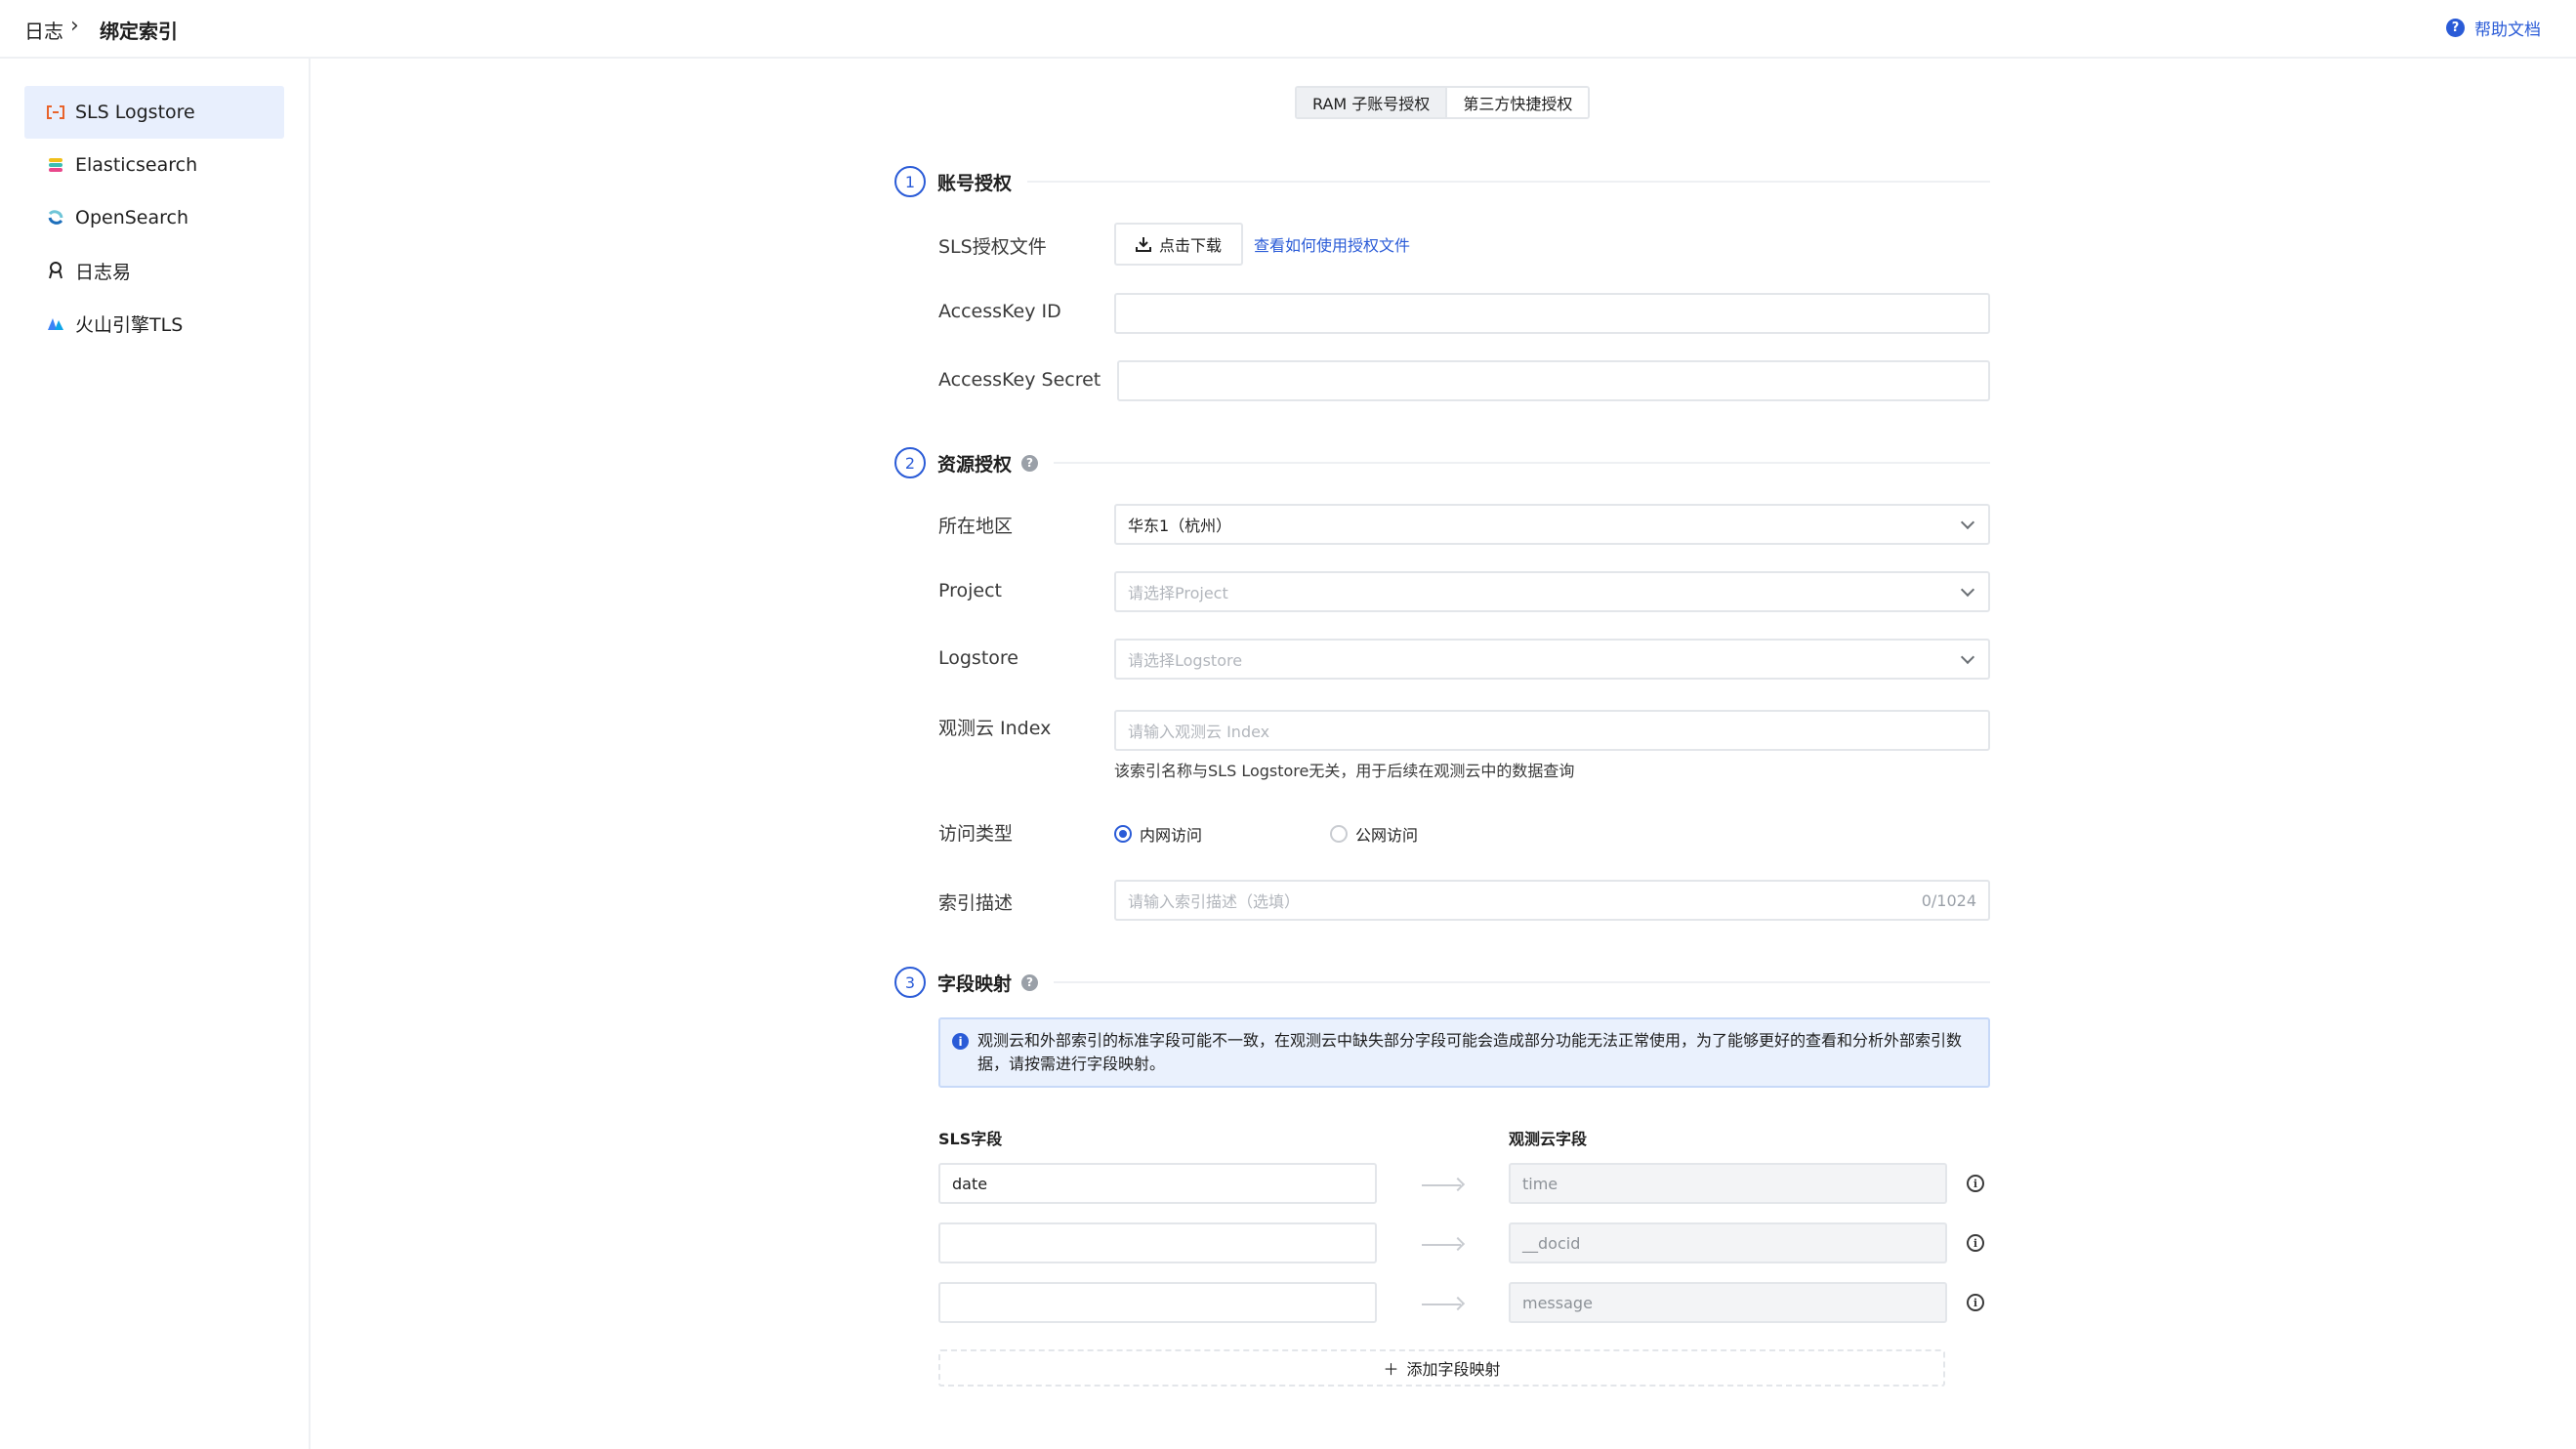 The height and width of the screenshot is (1449, 2576). I want to click on section-field-mapping: 3 字段映射 ?, so click(1442, 982).